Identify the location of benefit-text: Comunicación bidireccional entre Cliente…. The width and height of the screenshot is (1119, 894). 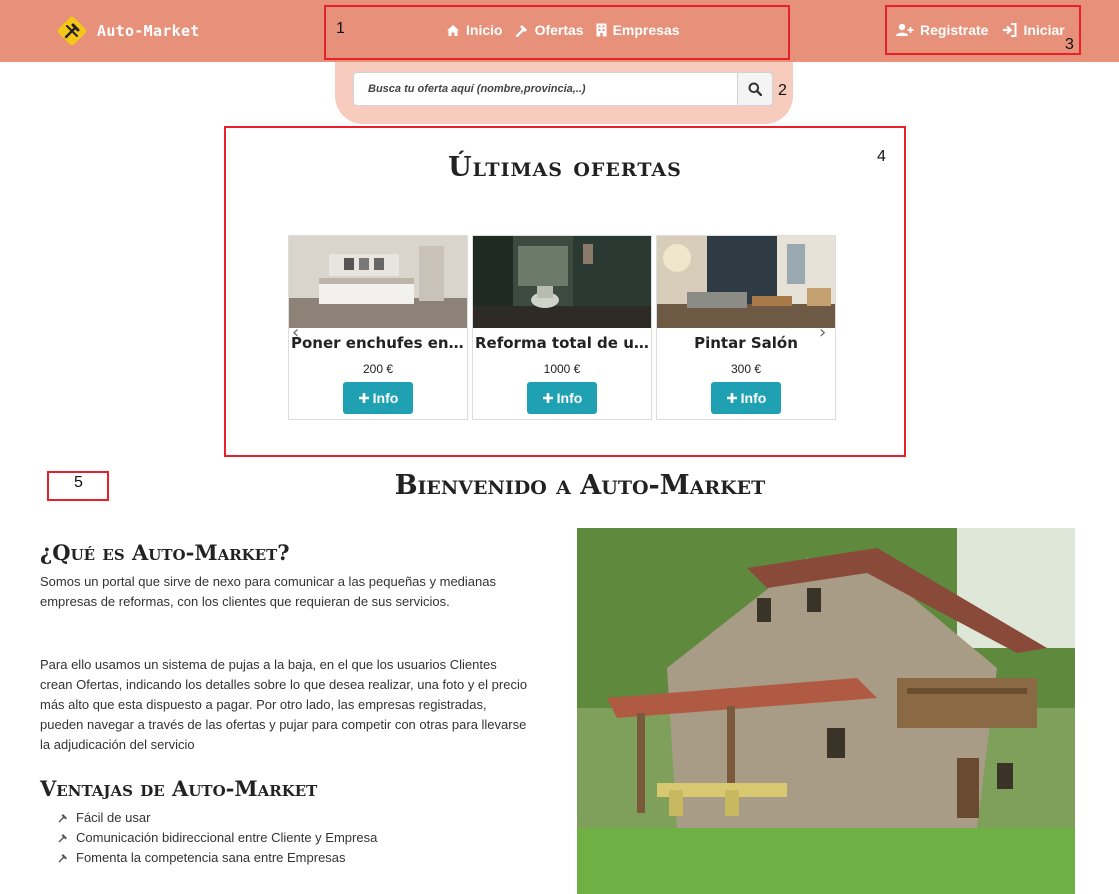
(227, 837).